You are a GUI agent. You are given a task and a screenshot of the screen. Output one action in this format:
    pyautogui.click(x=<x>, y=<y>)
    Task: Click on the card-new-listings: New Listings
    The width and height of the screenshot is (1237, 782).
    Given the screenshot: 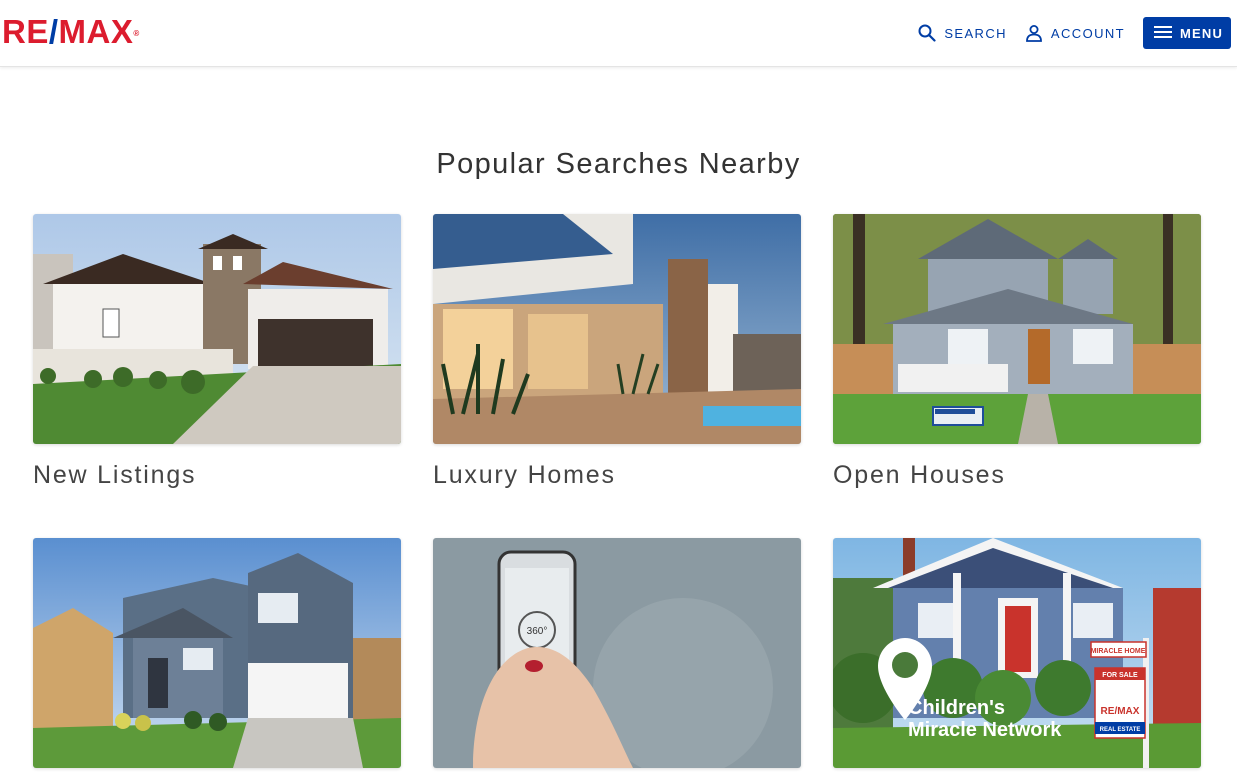 What is the action you would take?
    pyautogui.click(x=217, y=353)
    